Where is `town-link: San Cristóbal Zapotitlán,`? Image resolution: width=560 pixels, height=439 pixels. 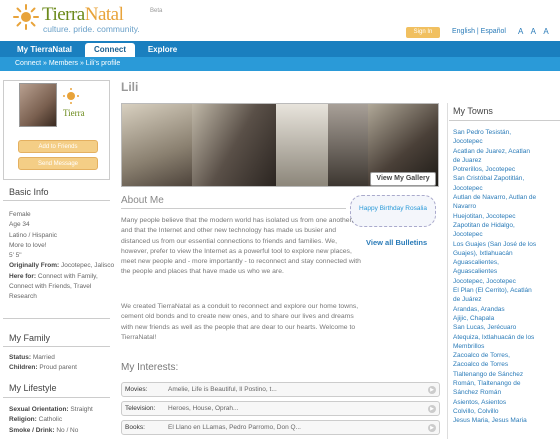
town-link: San Cristóbal Zapotitlán, is located at coordinates (506, 178).